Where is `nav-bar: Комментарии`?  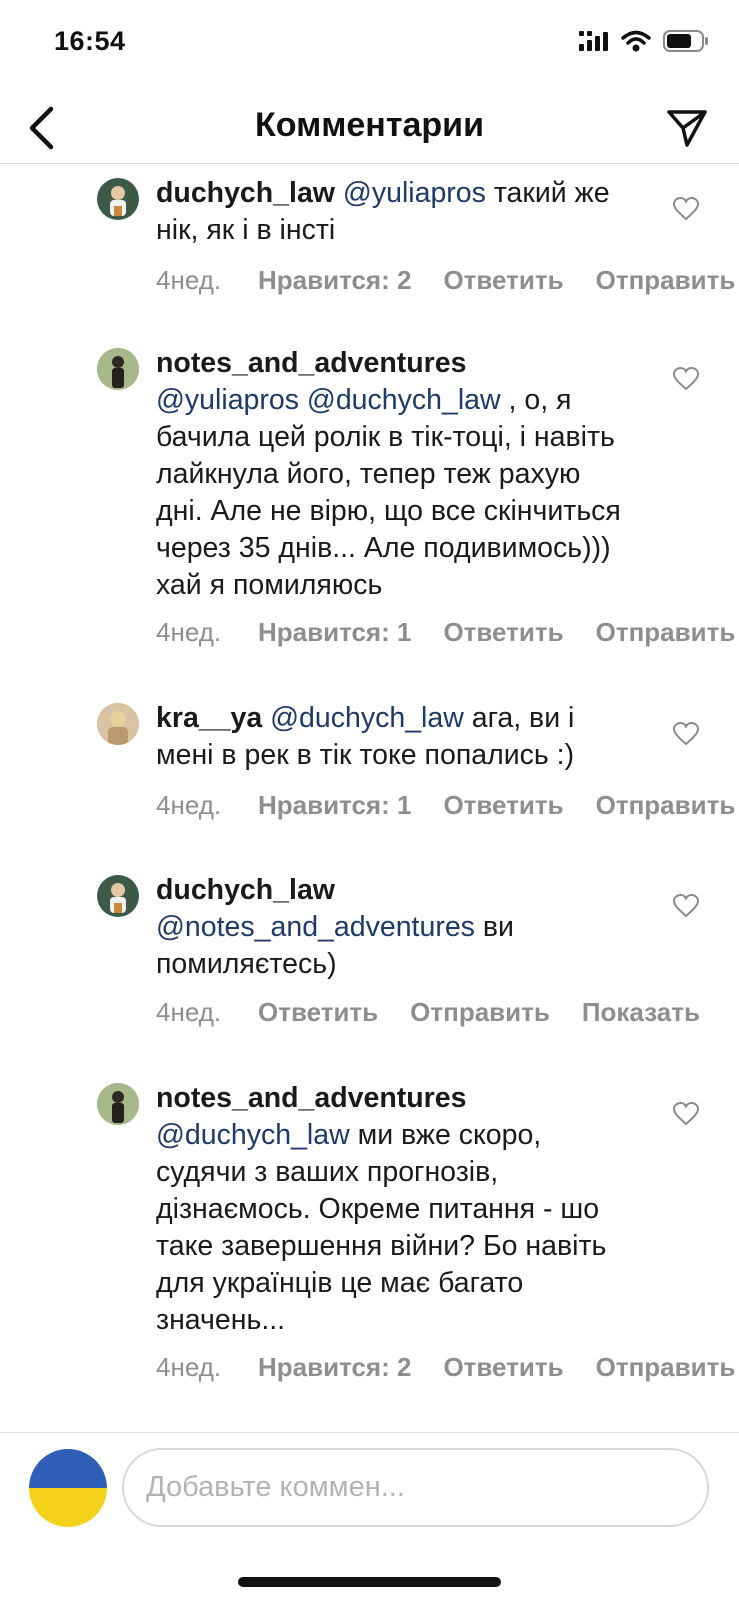 nav-bar: Комментарии is located at coordinates (369, 128).